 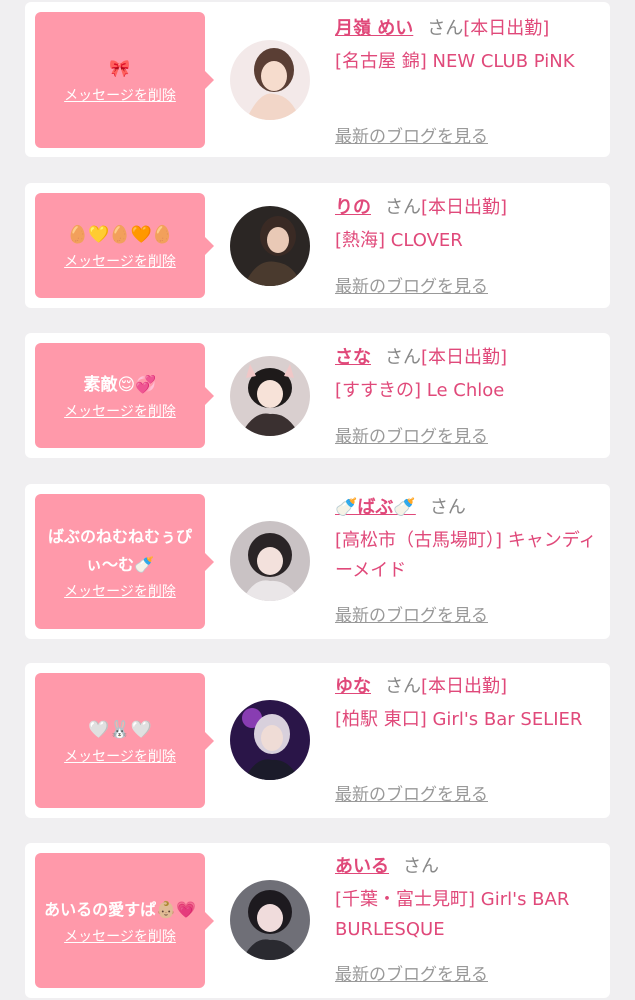 What do you see at coordinates (470, 374) in the screenshot?
I see `cast-info: さな さん[本日出勤] [すすきの] Le Chloe` at bounding box center [470, 374].